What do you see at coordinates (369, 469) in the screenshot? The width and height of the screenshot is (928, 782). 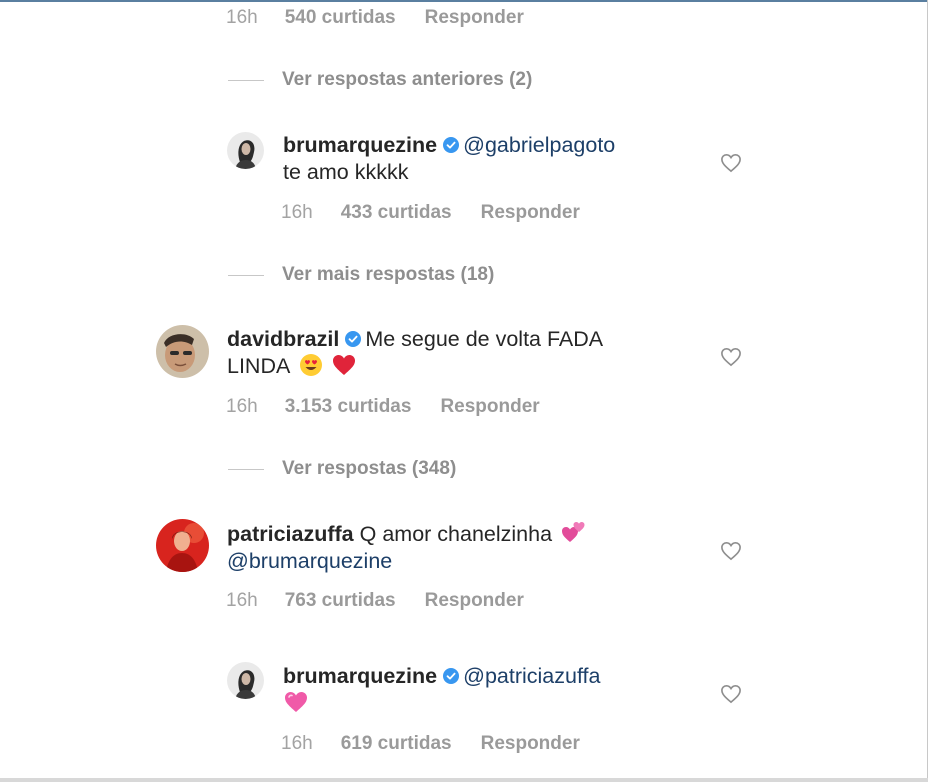 I see `view-replies-label: Ver respostas (348)` at bounding box center [369, 469].